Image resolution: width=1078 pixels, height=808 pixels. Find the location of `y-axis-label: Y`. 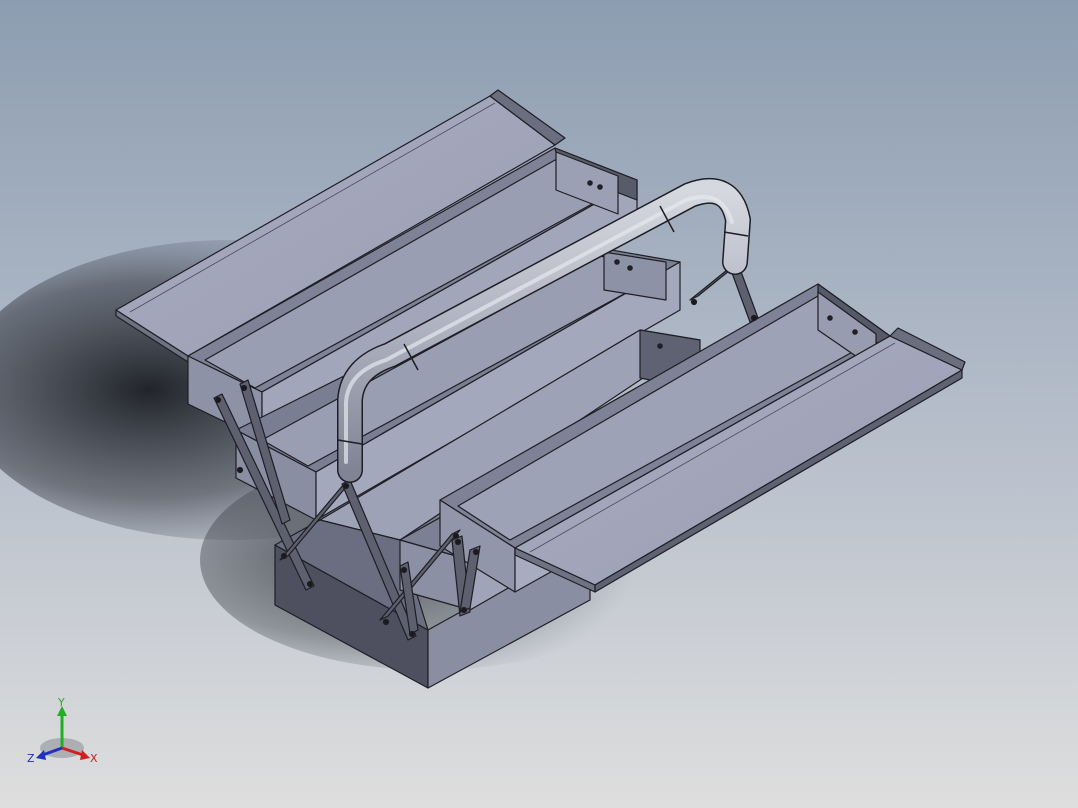

y-axis-label: Y is located at coordinates (61, 702).